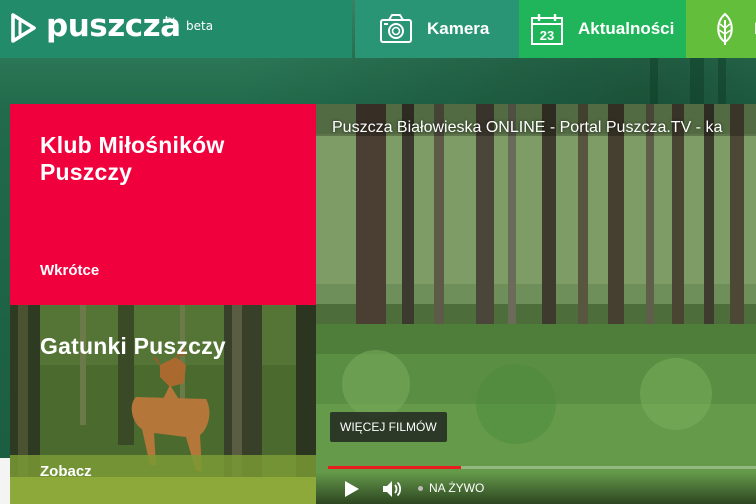 This screenshot has width=756, height=504. Describe the element at coordinates (133, 346) in the screenshot. I see `species-title: Gatunki Puszczy` at that location.